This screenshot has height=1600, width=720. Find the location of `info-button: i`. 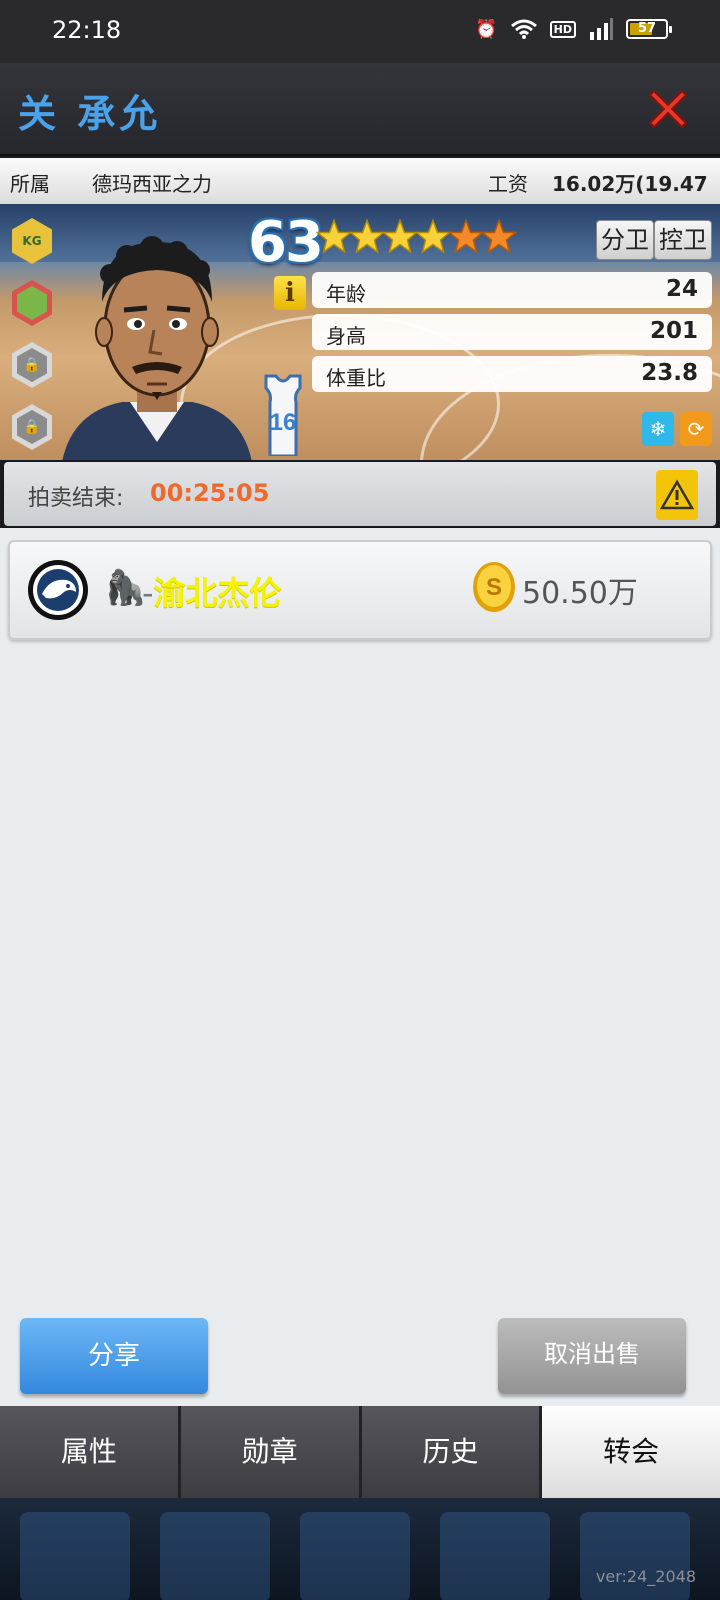

info-button: i is located at coordinates (290, 293).